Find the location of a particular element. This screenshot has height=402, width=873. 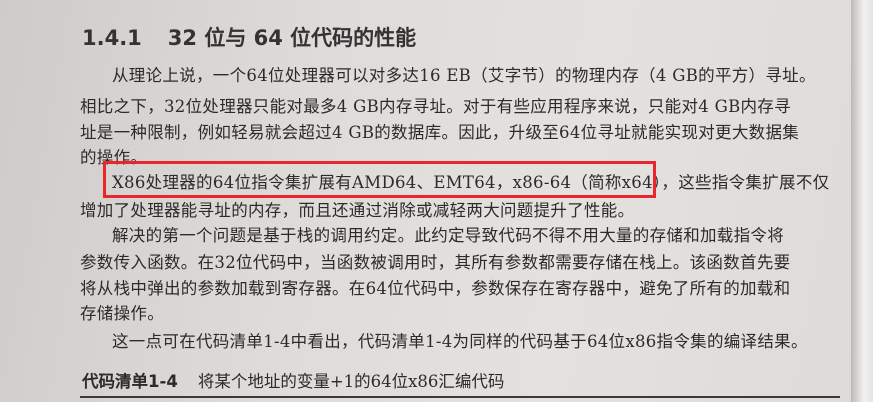

paragraph-3-line-4: 存储操作。 is located at coordinates (122, 313).